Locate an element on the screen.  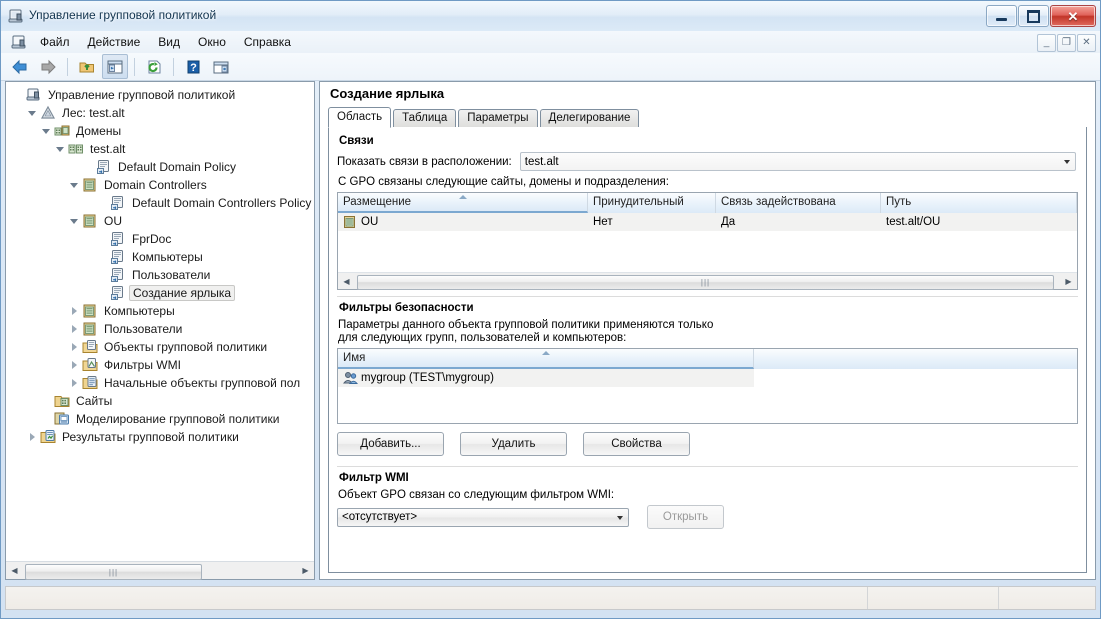
menu-file: Файл is located at coordinates (55, 42).